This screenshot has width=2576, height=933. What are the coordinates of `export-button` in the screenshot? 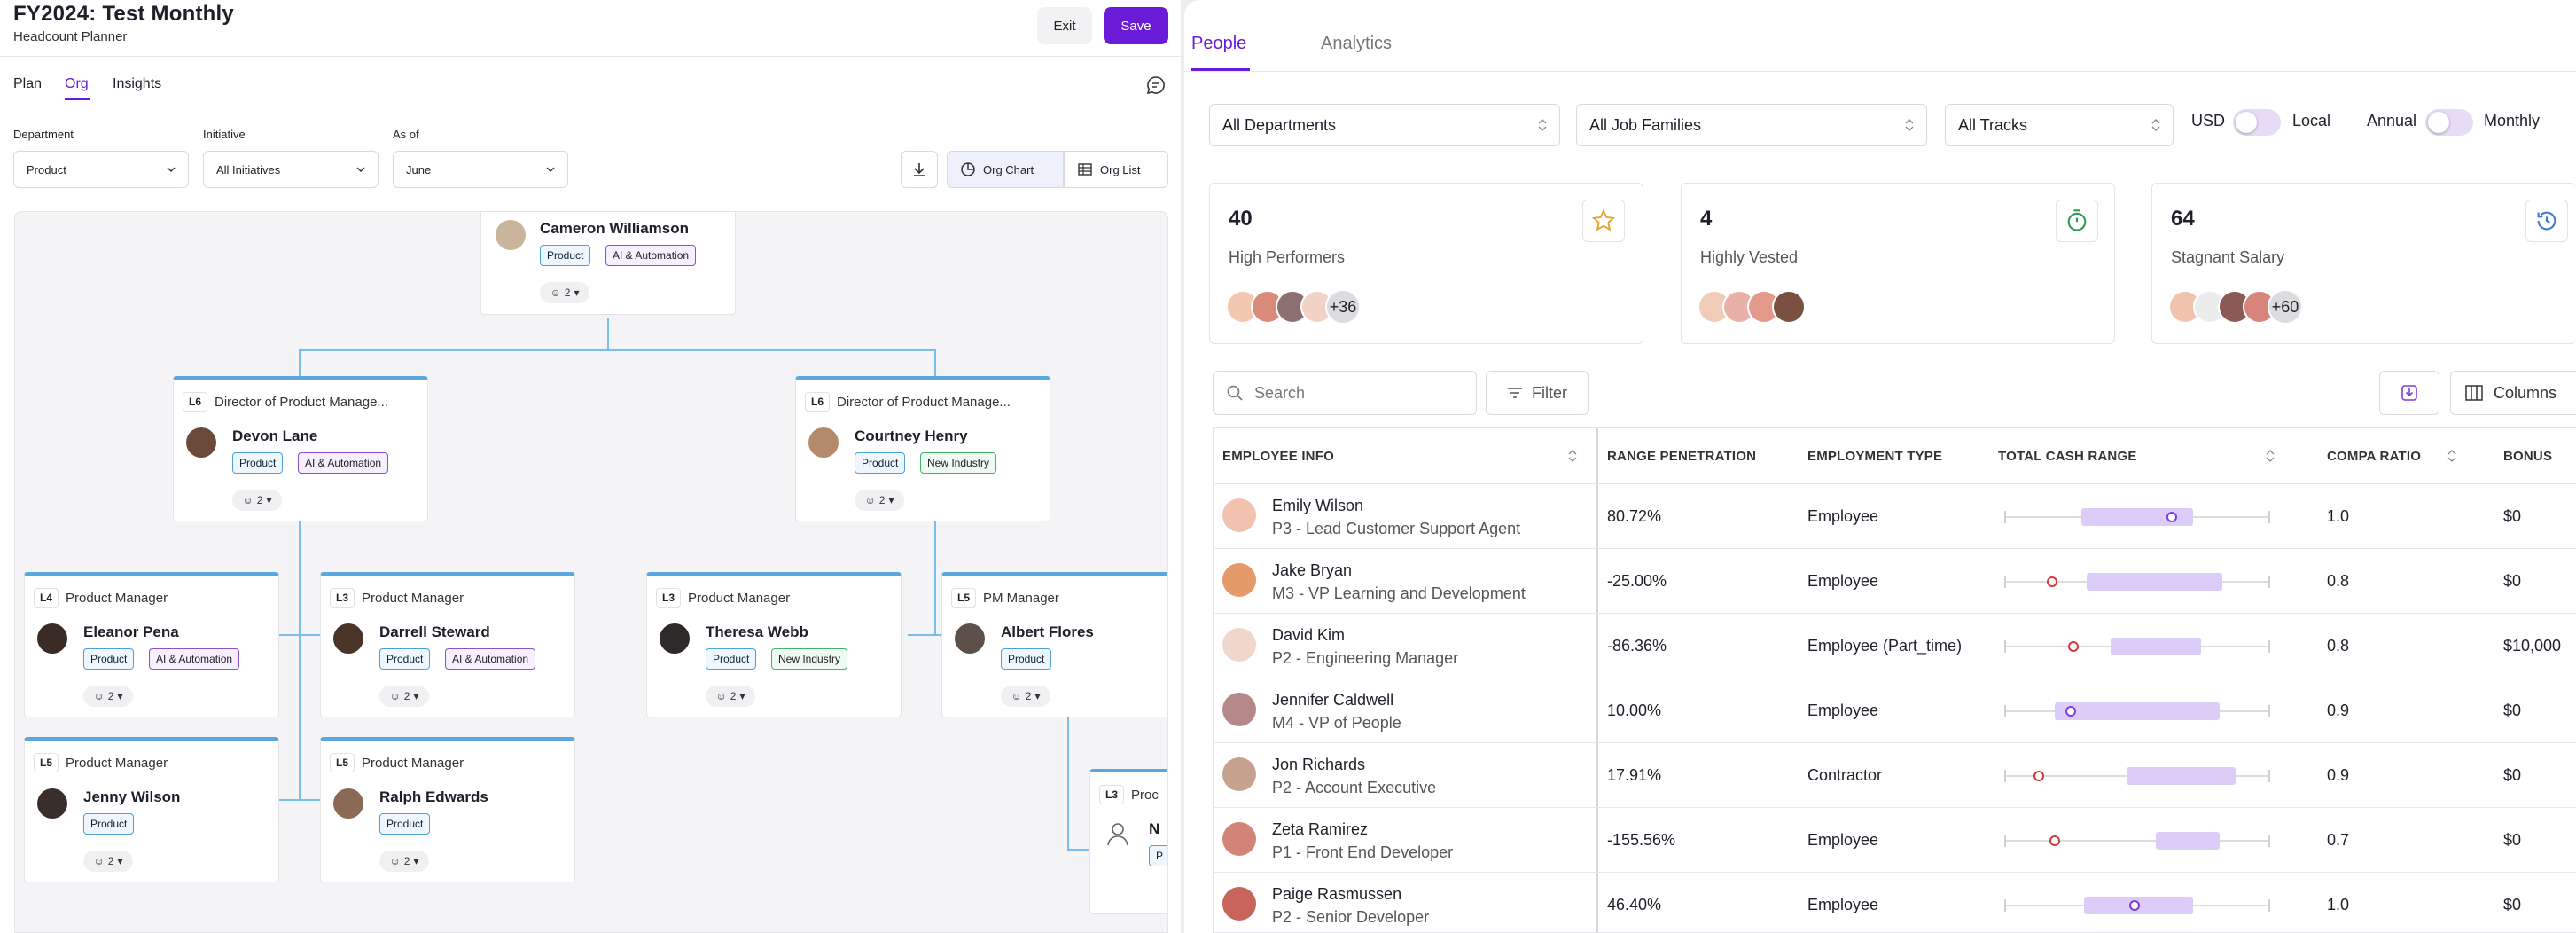 It's located at (2409, 393).